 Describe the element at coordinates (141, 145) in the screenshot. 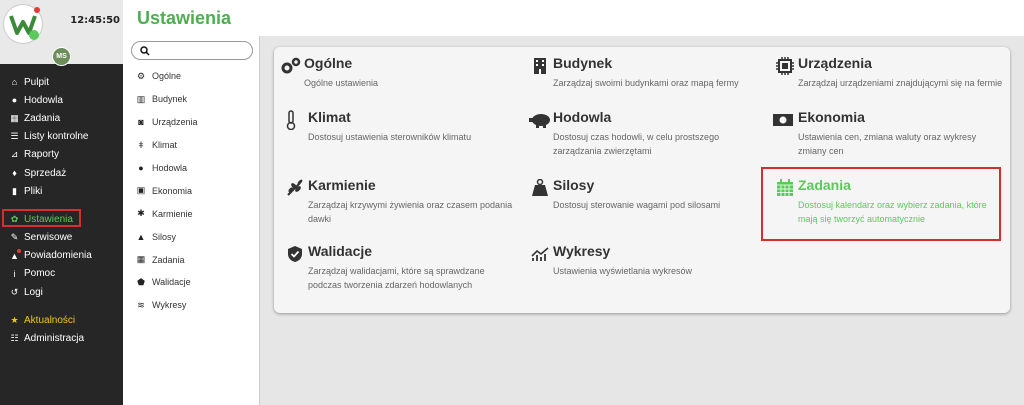

I see `thermometer-icon: ǂ` at that location.